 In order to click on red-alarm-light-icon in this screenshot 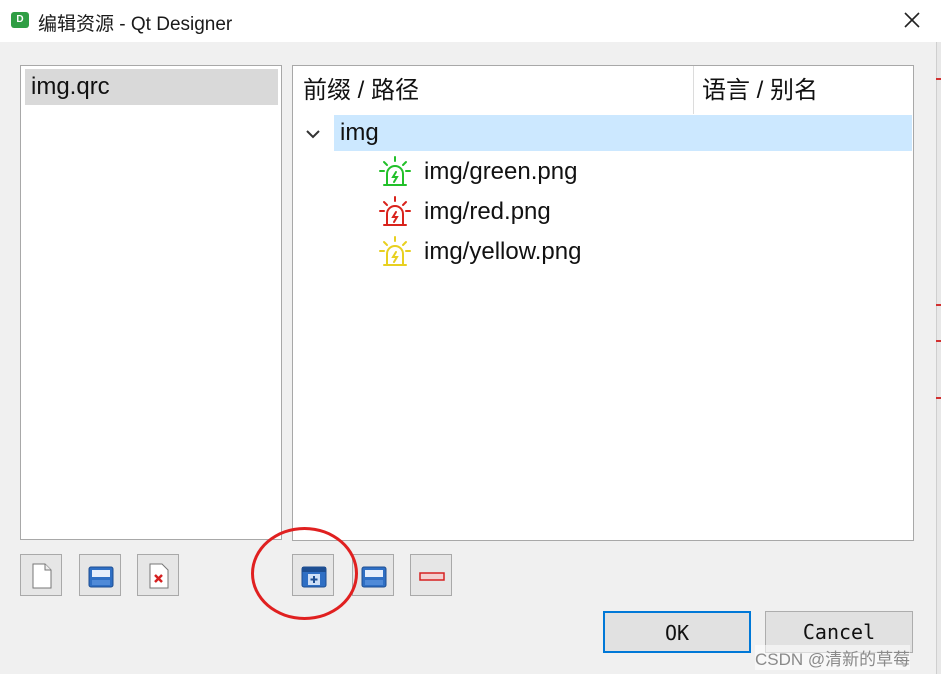, I will do `click(395, 211)`.